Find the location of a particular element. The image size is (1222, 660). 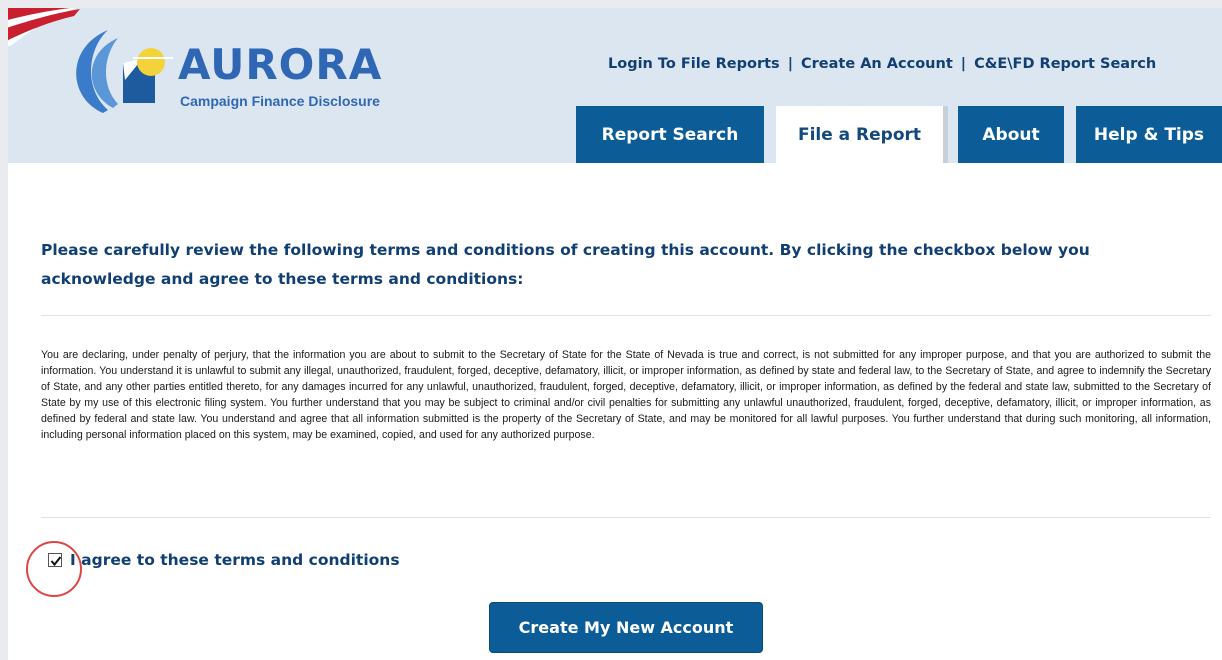

checkmark-icon is located at coordinates (56, 561).